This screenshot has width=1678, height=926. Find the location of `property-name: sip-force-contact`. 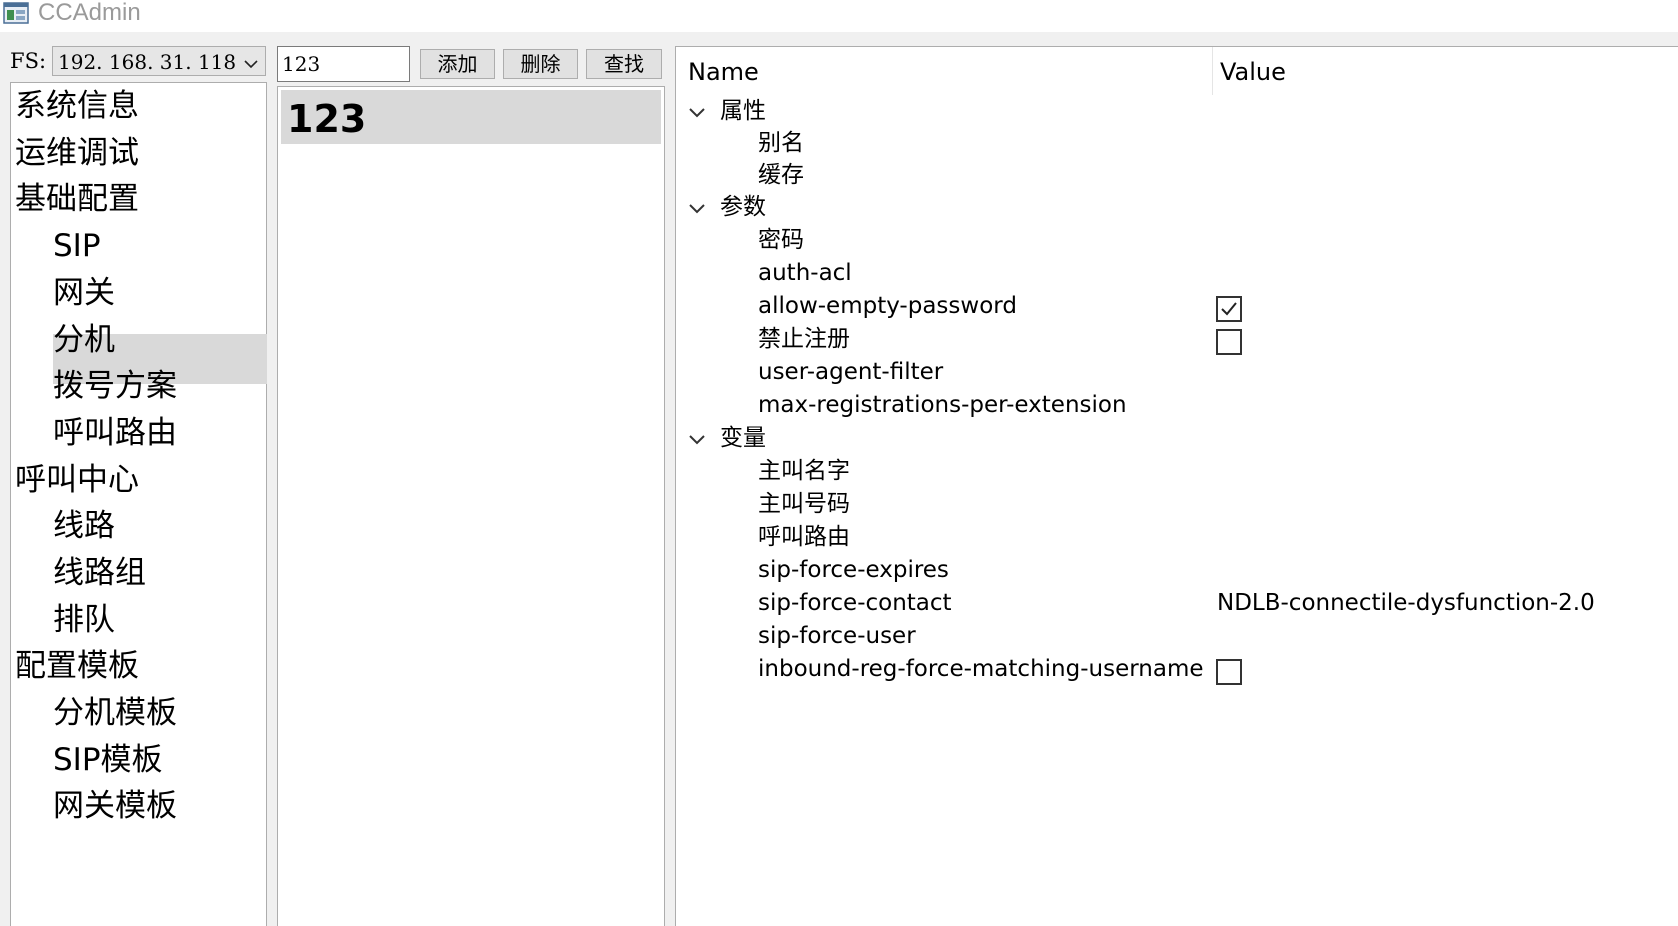

property-name: sip-force-contact is located at coordinates (855, 603).